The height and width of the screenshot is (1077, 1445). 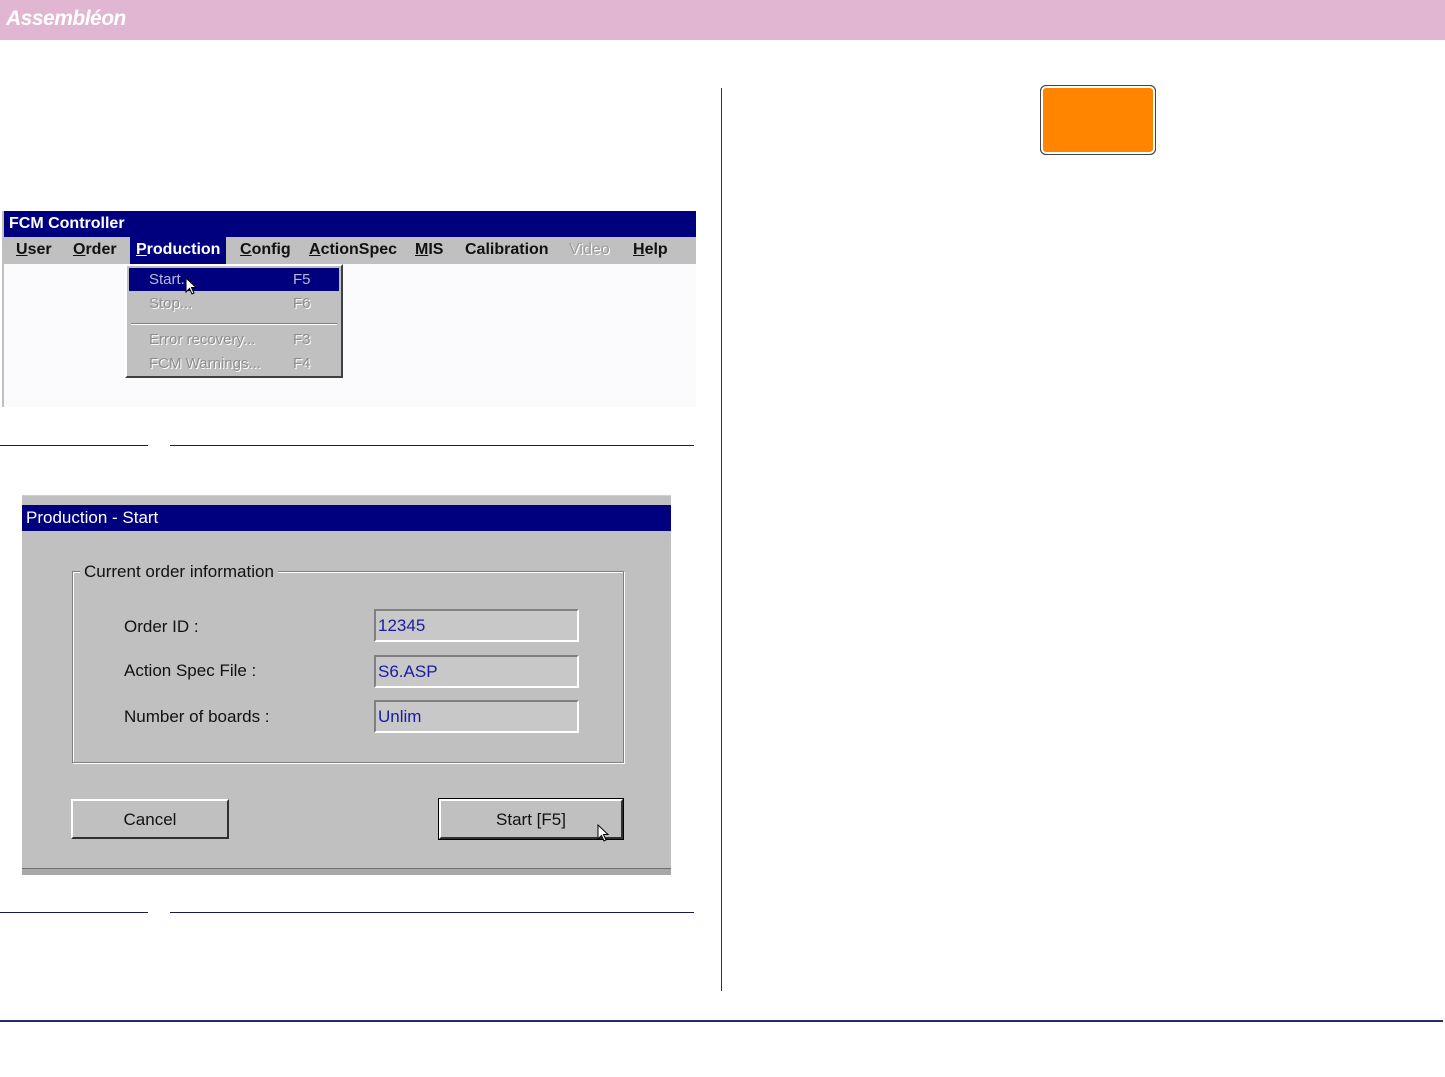 What do you see at coordinates (265, 250) in the screenshot?
I see `menu-config: Config` at bounding box center [265, 250].